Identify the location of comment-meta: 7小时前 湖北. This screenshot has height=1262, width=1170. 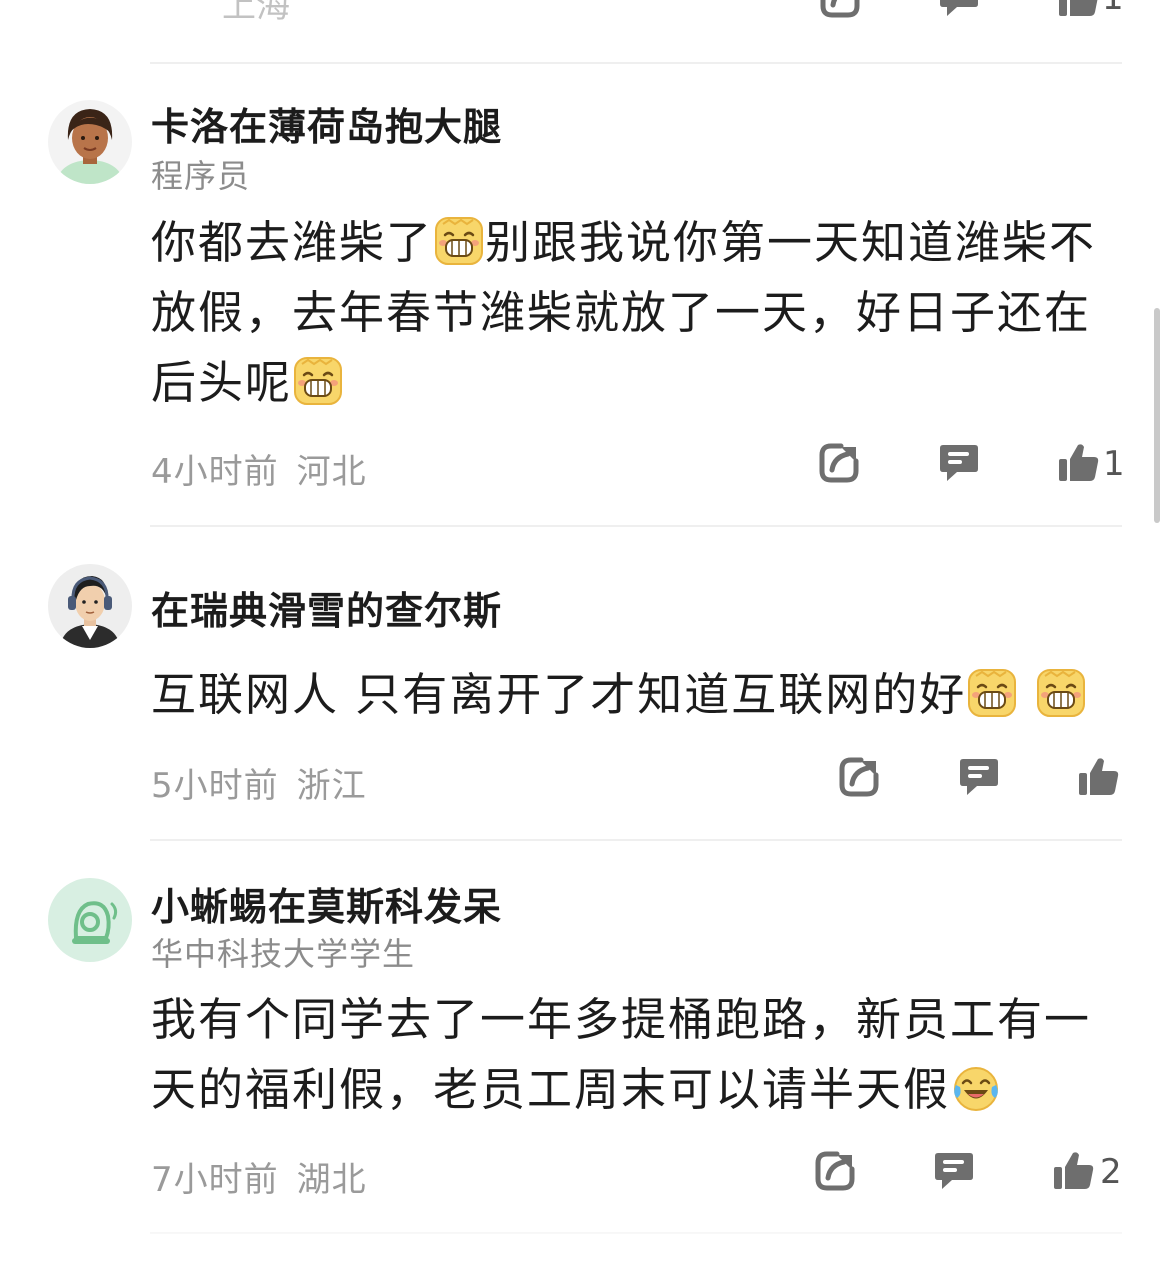
(259, 1176).